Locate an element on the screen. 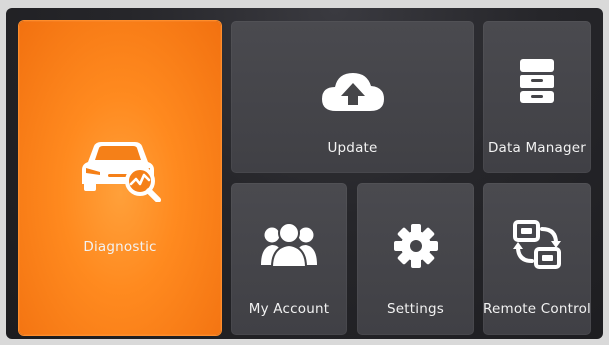 The width and height of the screenshot is (609, 345). data-manager-label: Data Manager is located at coordinates (537, 148).